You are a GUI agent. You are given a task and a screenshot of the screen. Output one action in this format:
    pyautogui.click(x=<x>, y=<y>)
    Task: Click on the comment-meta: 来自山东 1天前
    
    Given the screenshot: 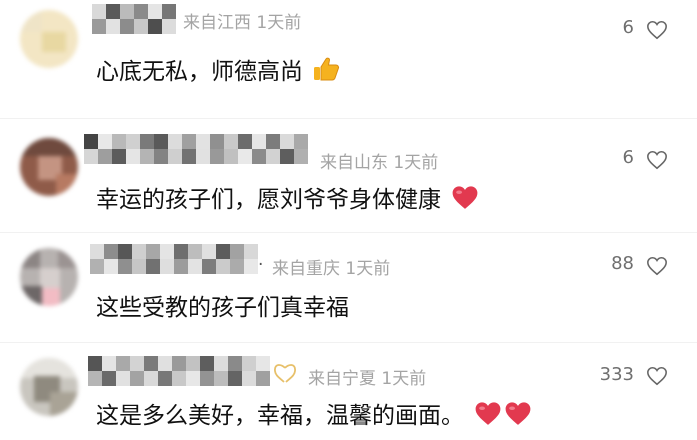 What is the action you would take?
    pyautogui.click(x=379, y=163)
    